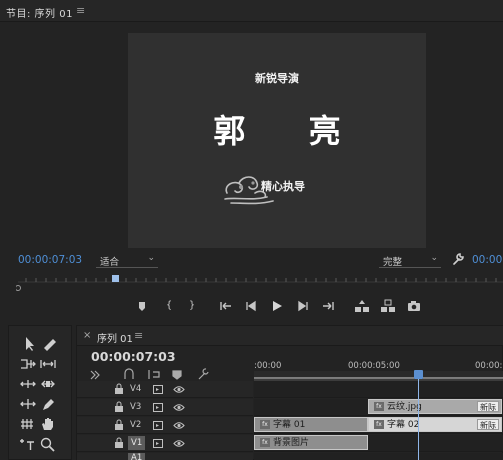 Image resolution: width=503 pixels, height=460 pixels. I want to click on track-header: V4, so click(165, 389).